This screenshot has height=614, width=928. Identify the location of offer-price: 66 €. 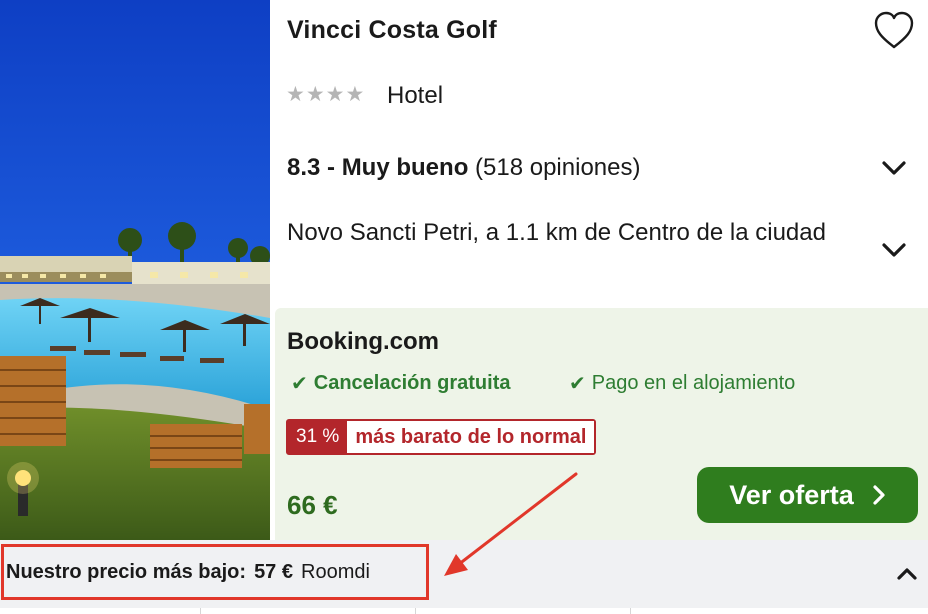
(312, 505).